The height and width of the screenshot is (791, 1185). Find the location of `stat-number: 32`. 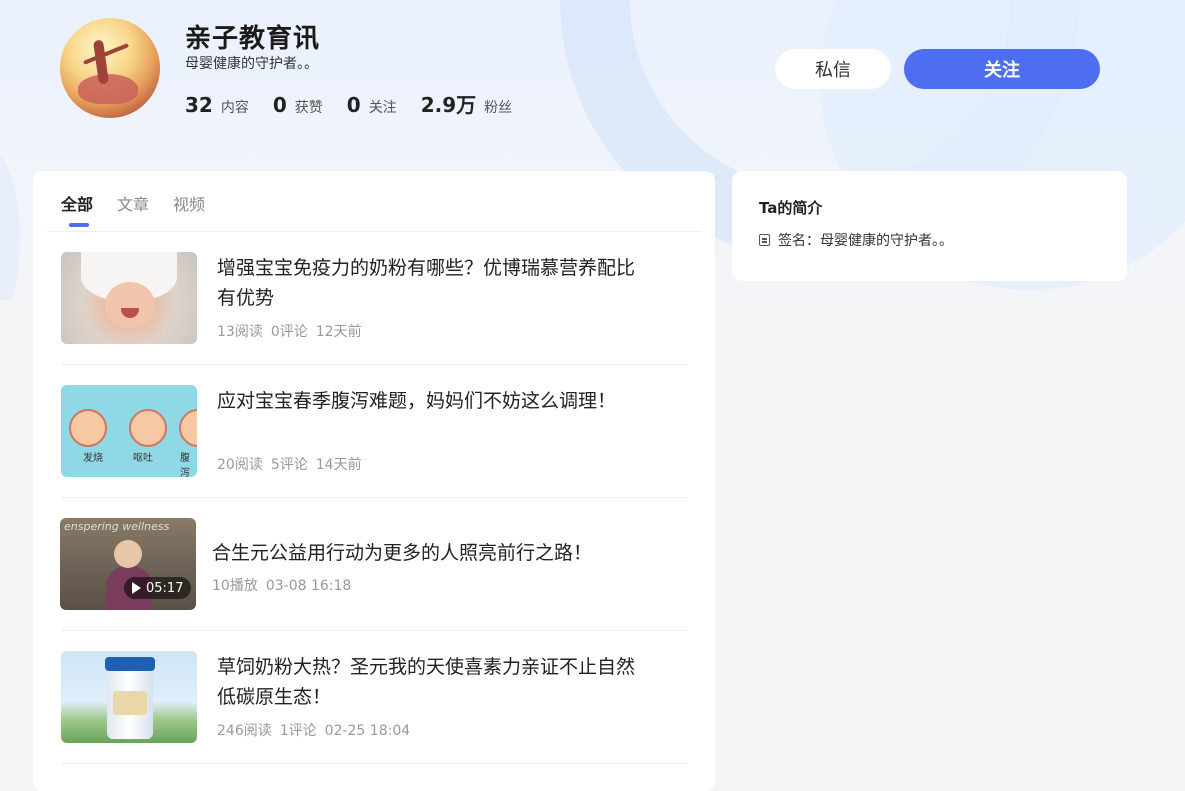

stat-number: 32 is located at coordinates (199, 105).